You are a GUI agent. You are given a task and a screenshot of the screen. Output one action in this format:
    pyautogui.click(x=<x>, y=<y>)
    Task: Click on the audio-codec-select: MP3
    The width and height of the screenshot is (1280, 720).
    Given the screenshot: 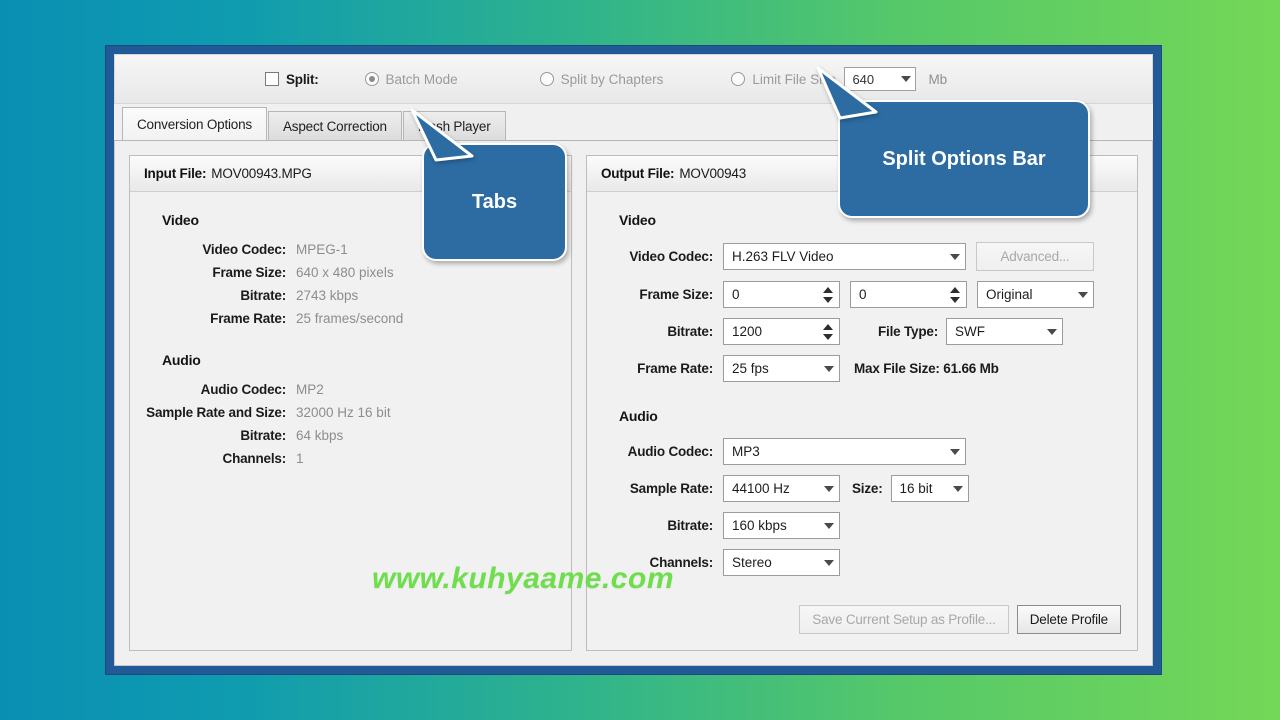 What is the action you would take?
    pyautogui.click(x=844, y=451)
    